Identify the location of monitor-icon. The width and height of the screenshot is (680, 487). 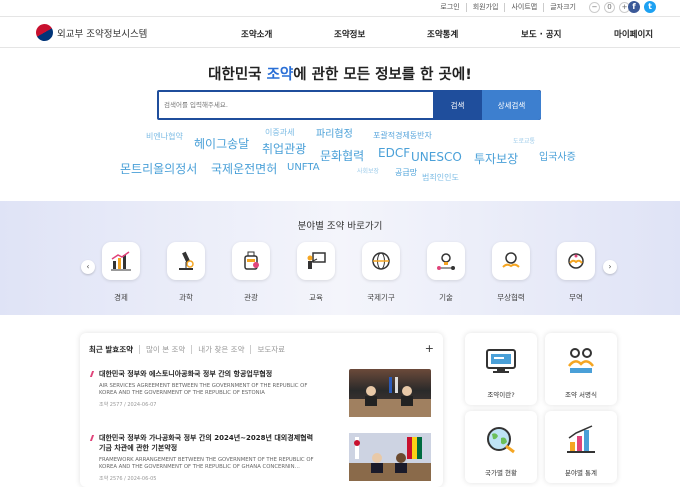
(501, 361).